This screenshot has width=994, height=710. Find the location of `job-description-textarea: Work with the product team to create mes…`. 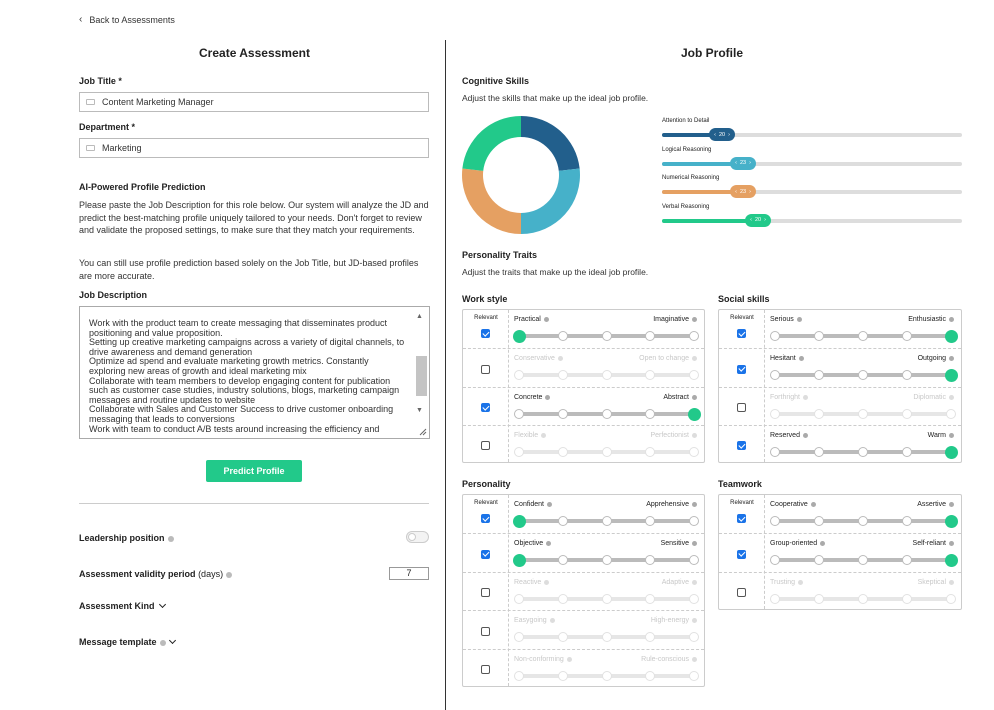

job-description-textarea: Work with the product team to create mes… is located at coordinates (254, 372).